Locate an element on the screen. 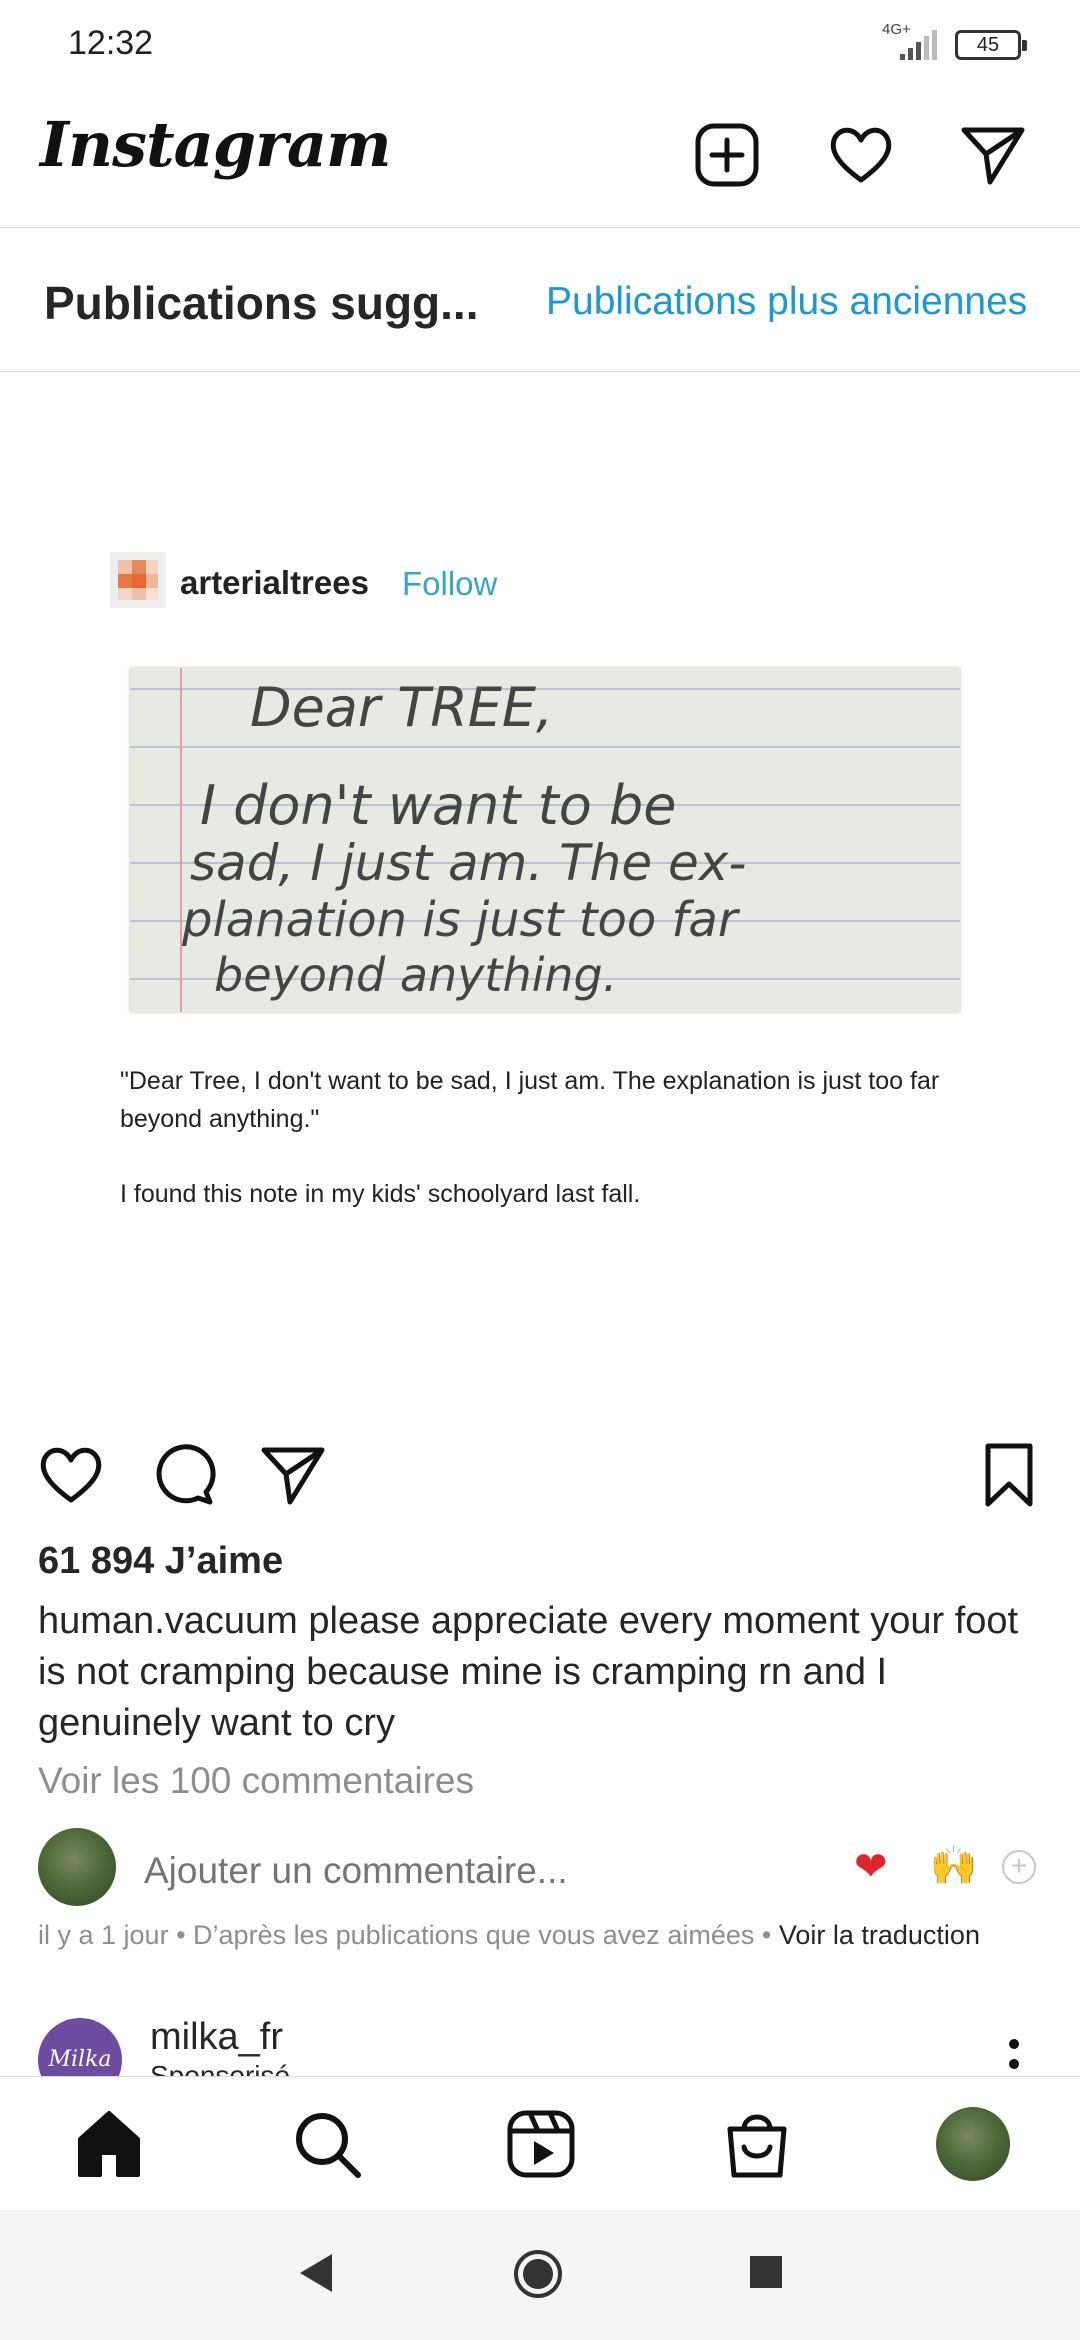 This screenshot has width=1080, height=2340. status-time: 12:32 is located at coordinates (111, 43).